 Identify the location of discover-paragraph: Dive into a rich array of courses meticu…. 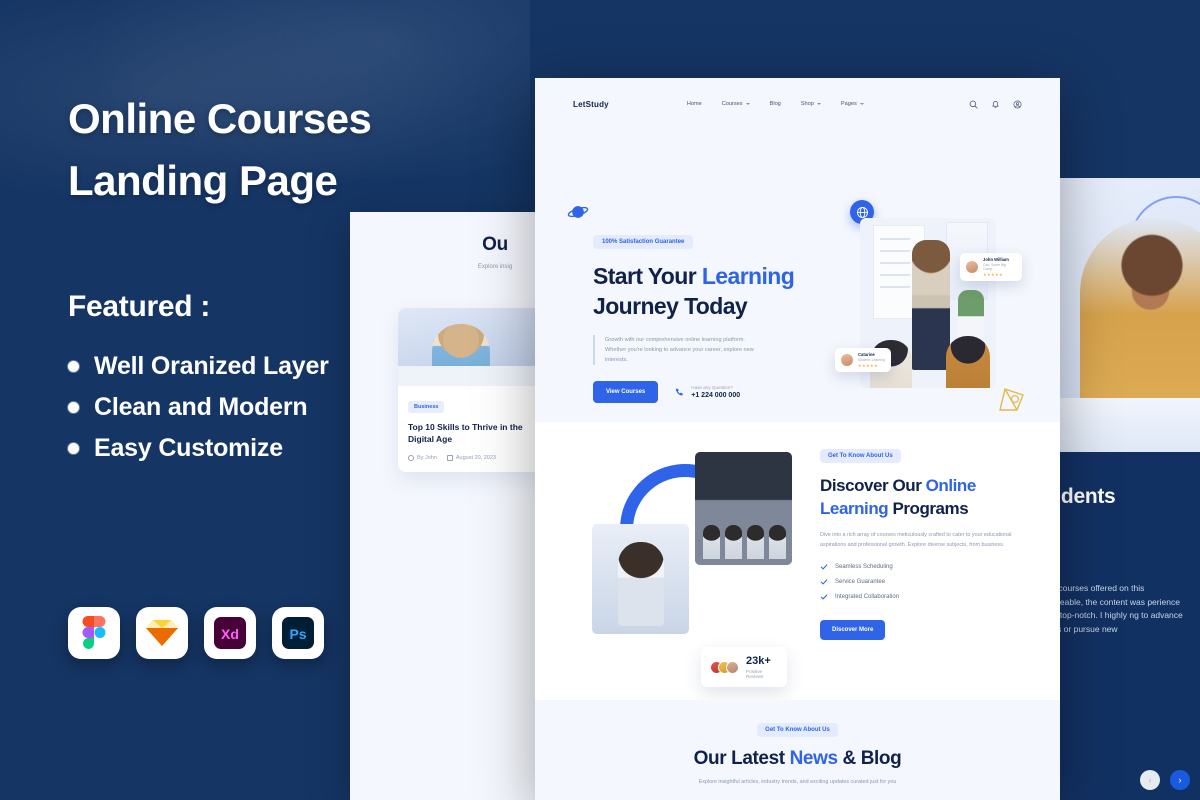
(916, 540).